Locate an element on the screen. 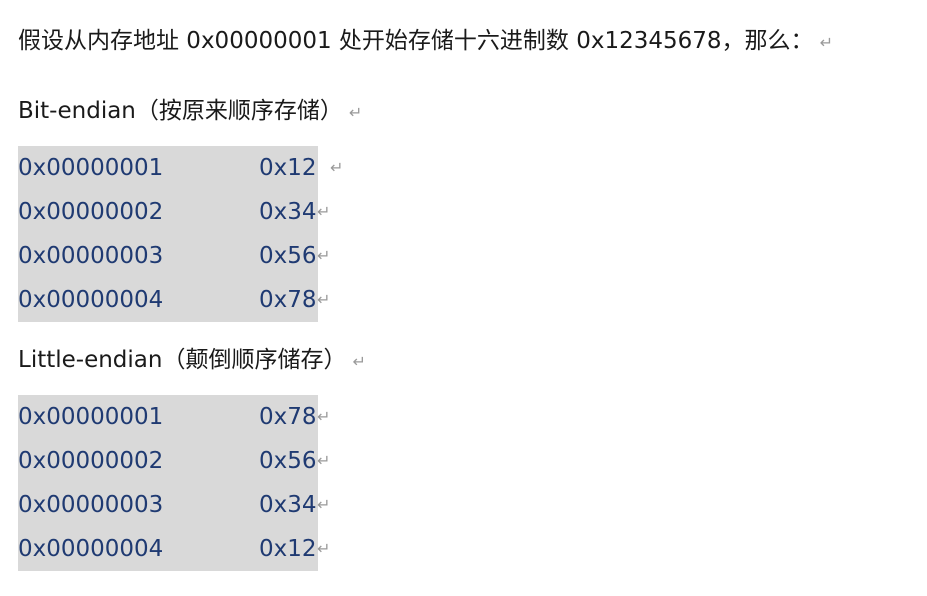  big-endian-heading: Bit-endian（按原来顺序存储） ↵ is located at coordinates (190, 112).